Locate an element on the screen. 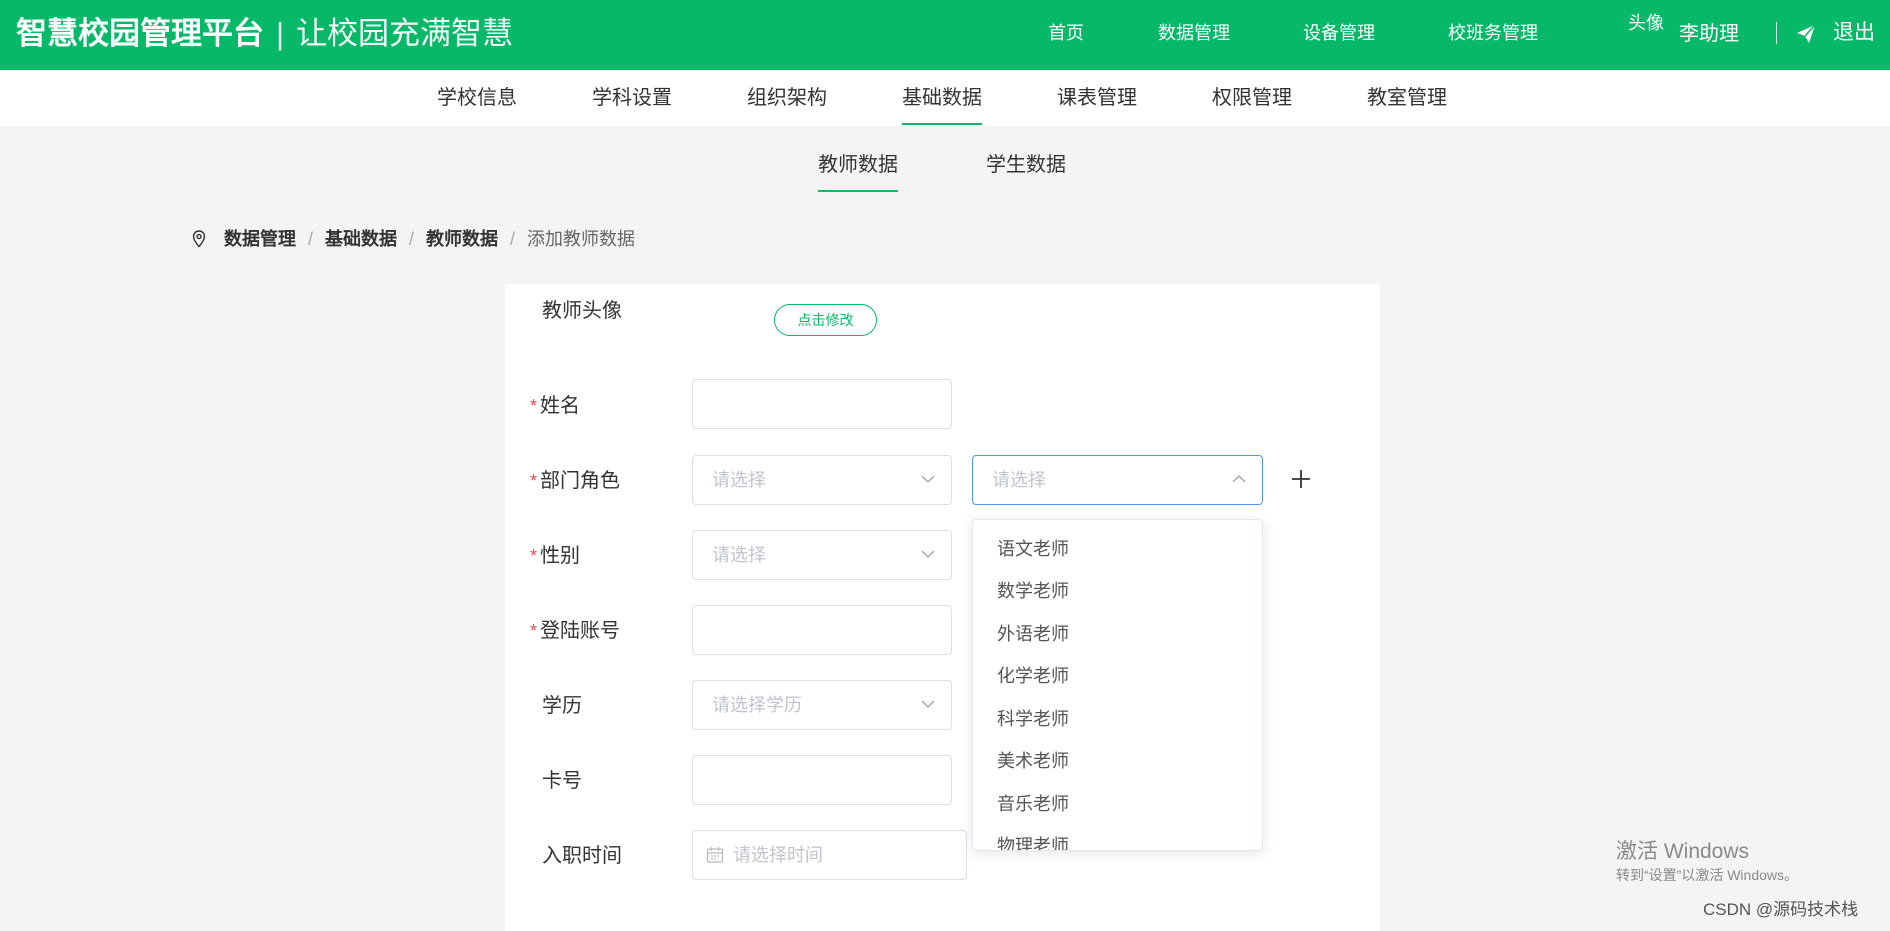  breadcrumb-current: 添加教师数据 is located at coordinates (581, 239).